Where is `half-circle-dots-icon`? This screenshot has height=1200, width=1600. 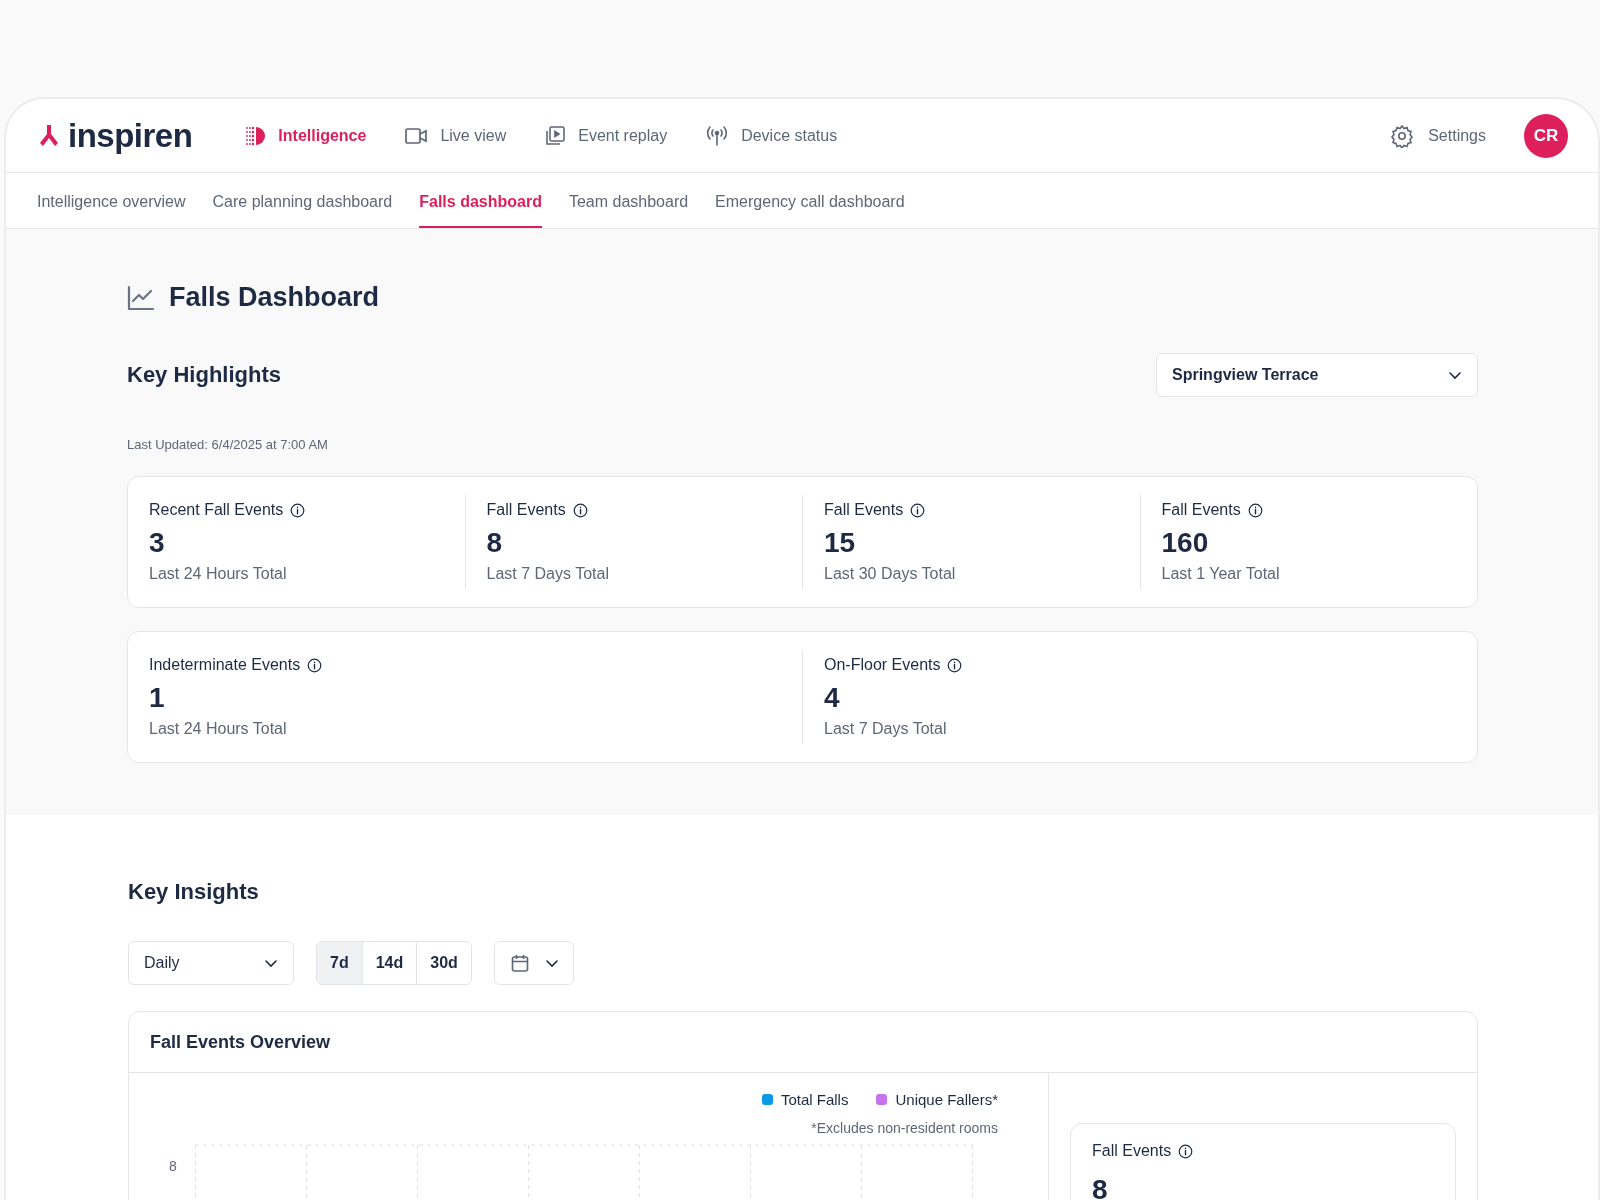 half-circle-dots-icon is located at coordinates (255, 135).